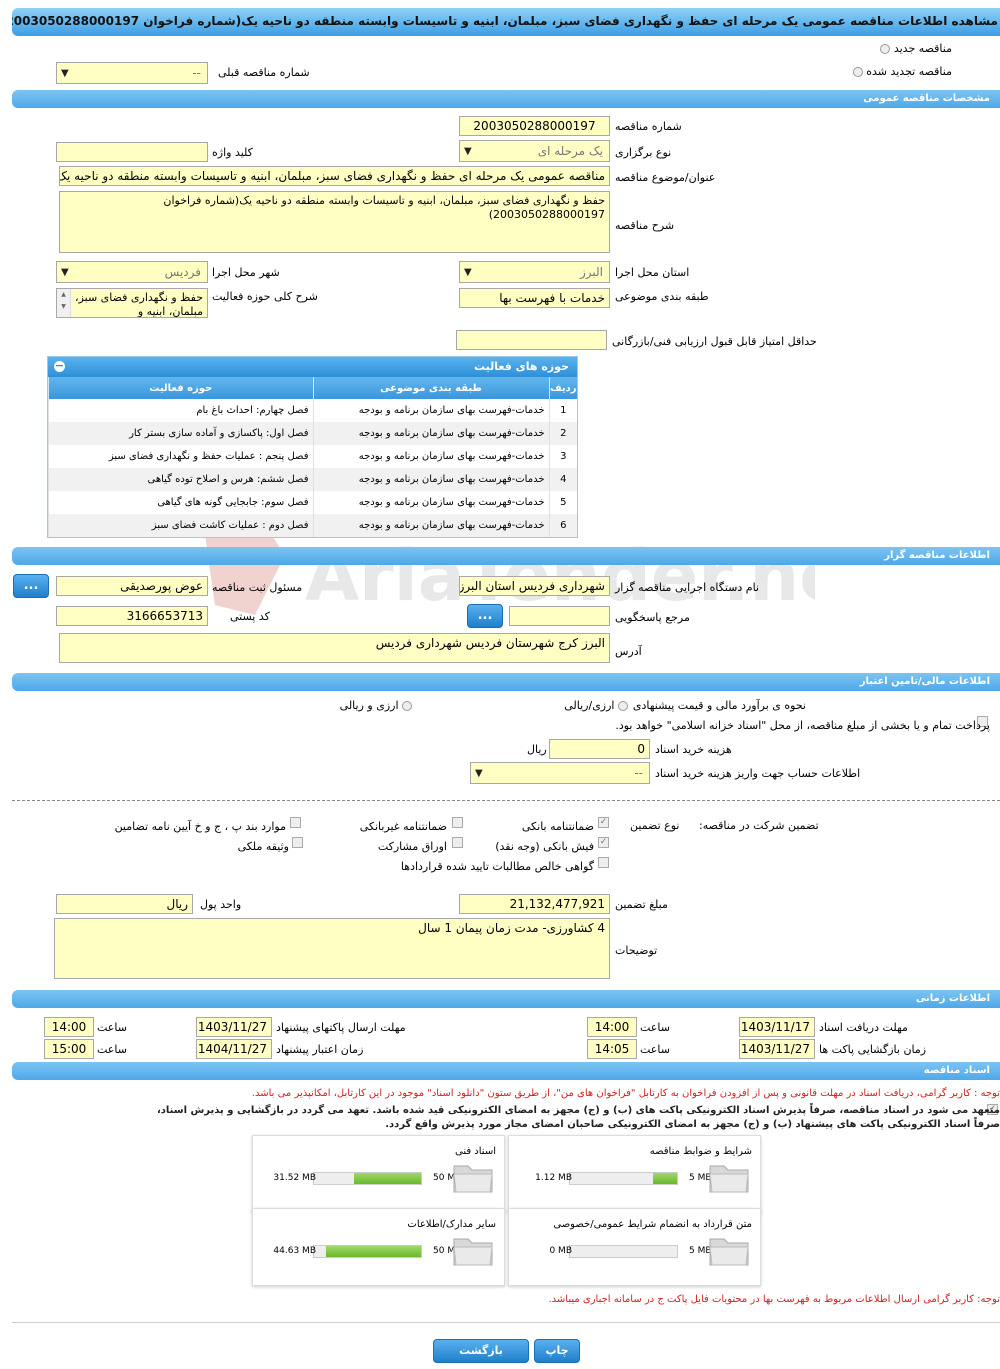 The height and width of the screenshot is (1369, 1000). What do you see at coordinates (132, 152) in the screenshot?
I see `keyword-field` at bounding box center [132, 152].